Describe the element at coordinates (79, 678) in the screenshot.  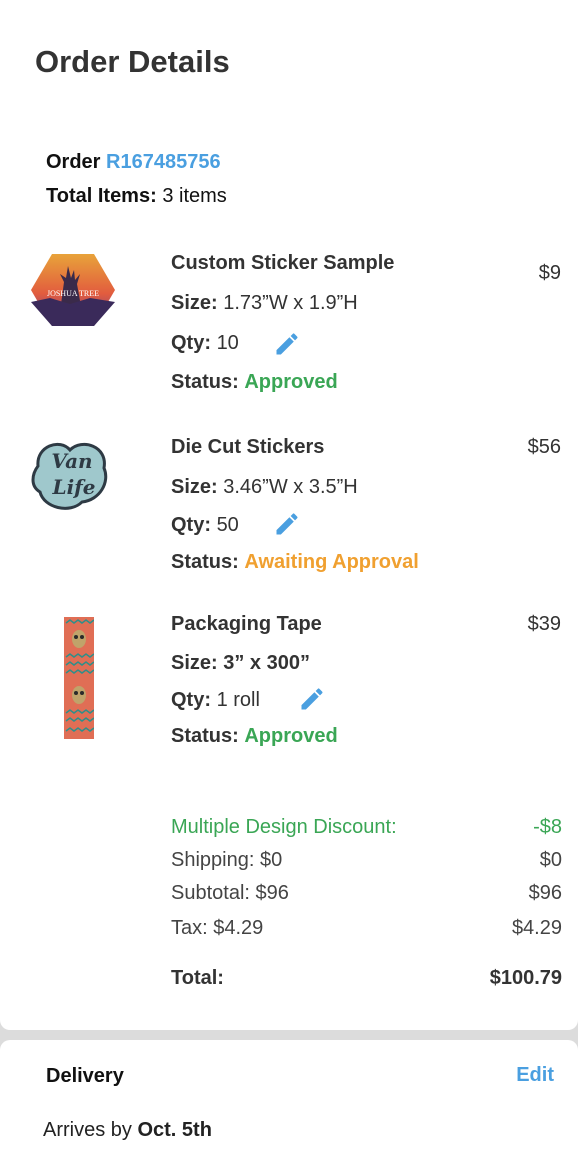
I see `tape-thumbnail-image` at that location.